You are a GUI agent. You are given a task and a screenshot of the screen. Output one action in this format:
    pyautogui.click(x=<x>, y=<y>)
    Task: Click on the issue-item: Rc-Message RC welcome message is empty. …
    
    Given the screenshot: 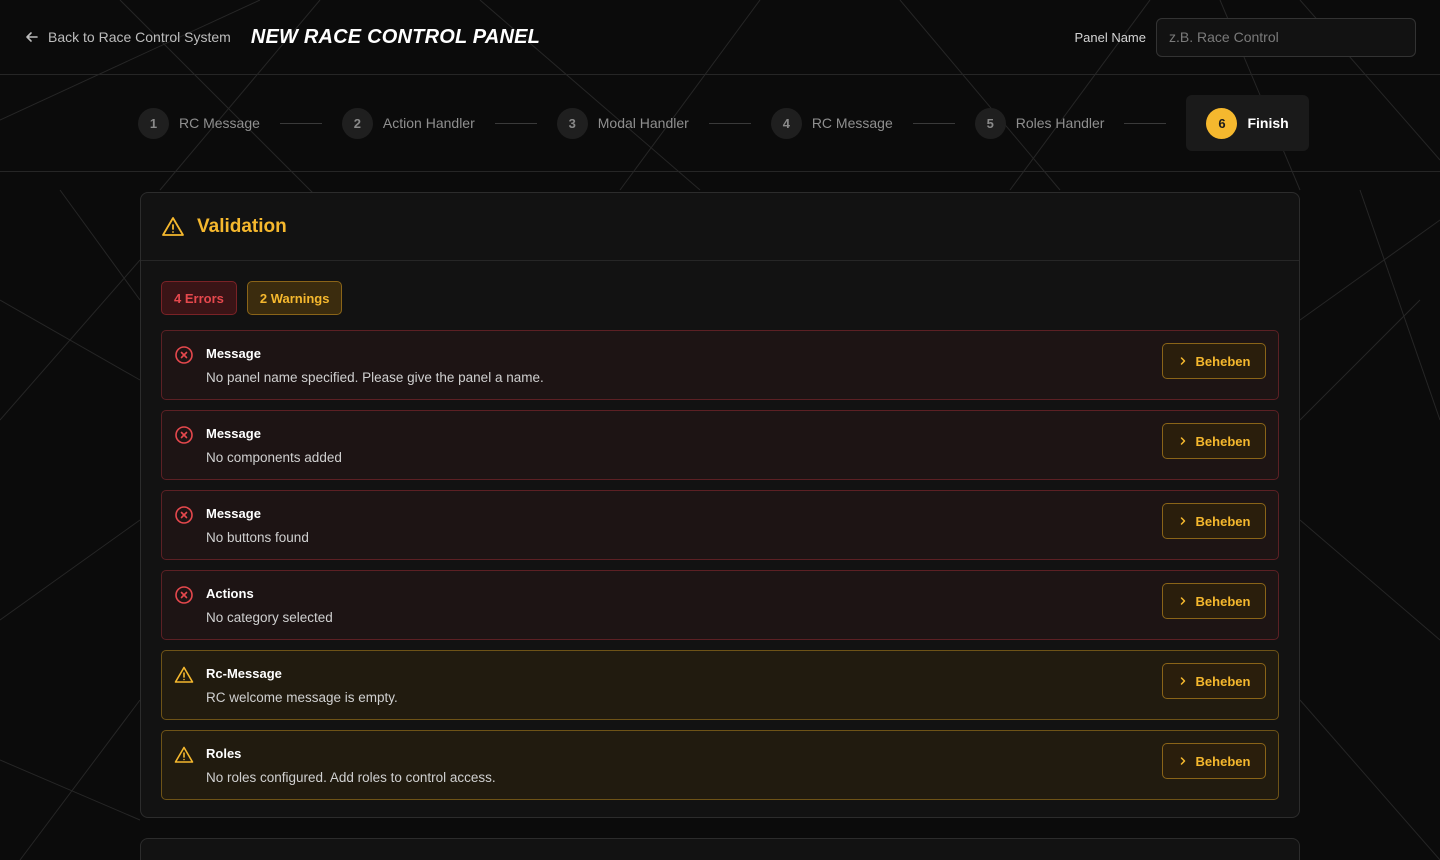 What is the action you would take?
    pyautogui.click(x=720, y=685)
    